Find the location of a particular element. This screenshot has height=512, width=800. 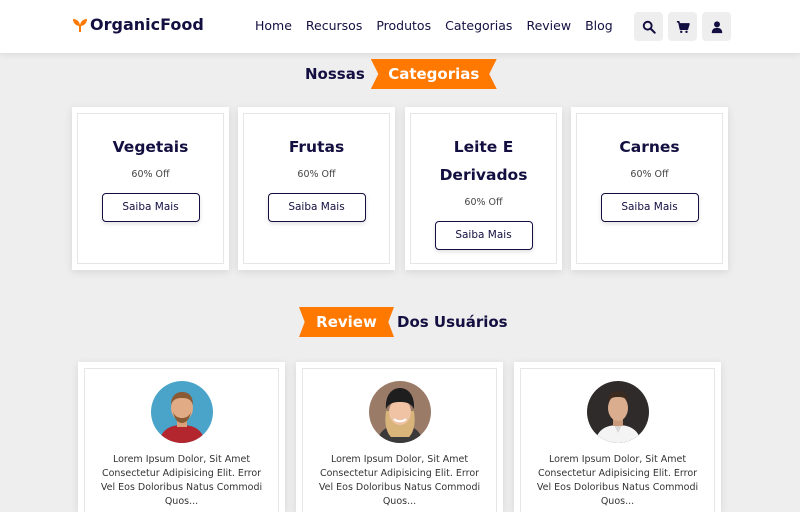

categories-heading: Nossas Categorias is located at coordinates (401, 74).